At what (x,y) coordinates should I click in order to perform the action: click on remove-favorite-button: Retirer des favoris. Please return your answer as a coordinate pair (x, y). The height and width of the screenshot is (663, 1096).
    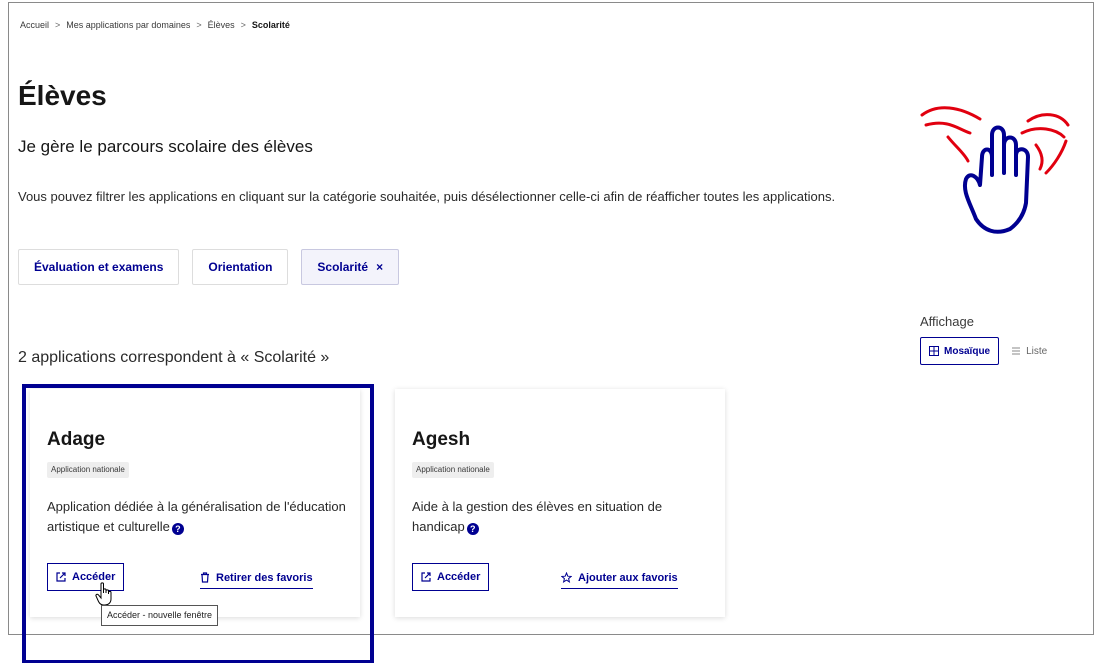
    Looking at the image, I should click on (256, 578).